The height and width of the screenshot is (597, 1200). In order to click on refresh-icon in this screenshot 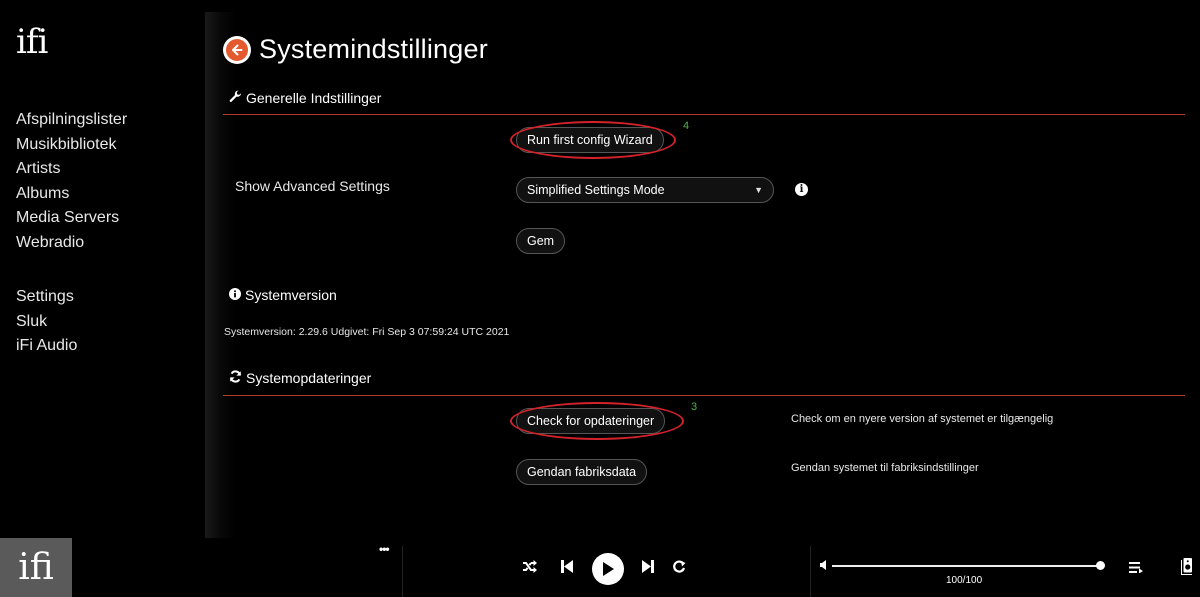, I will do `click(235, 378)`.